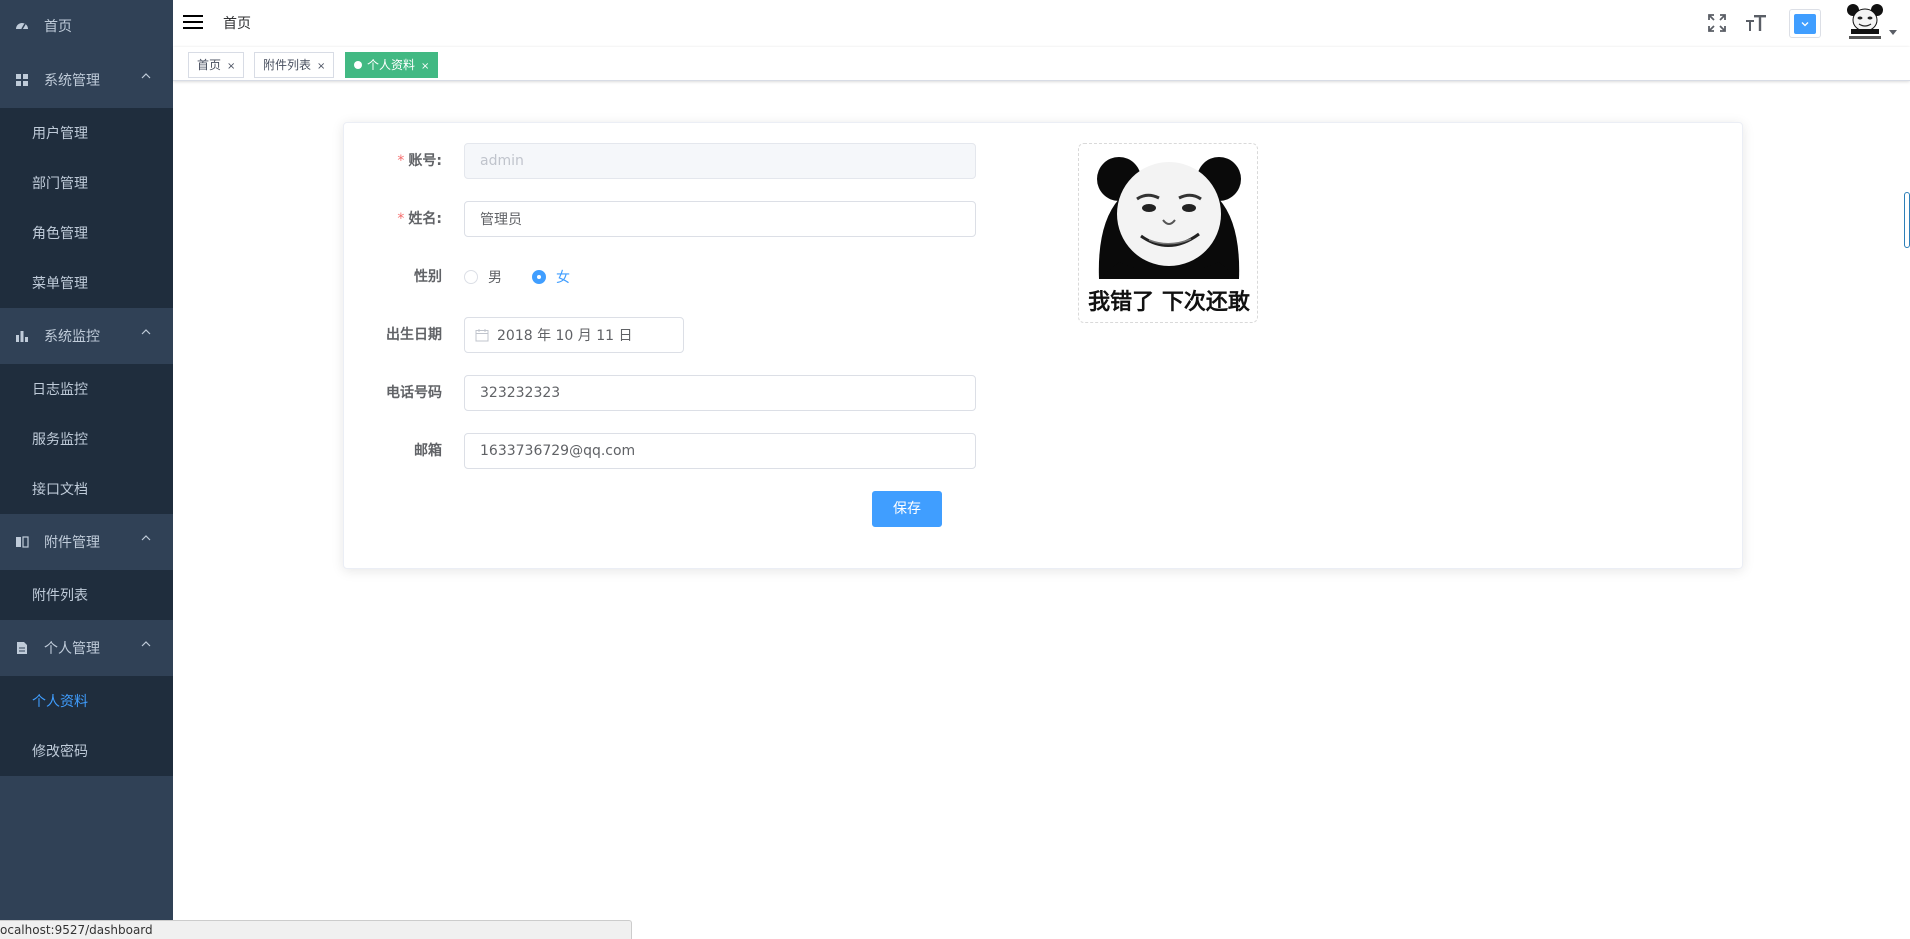 The width and height of the screenshot is (1910, 939). Describe the element at coordinates (22, 648) in the screenshot. I see `document-icon` at that location.